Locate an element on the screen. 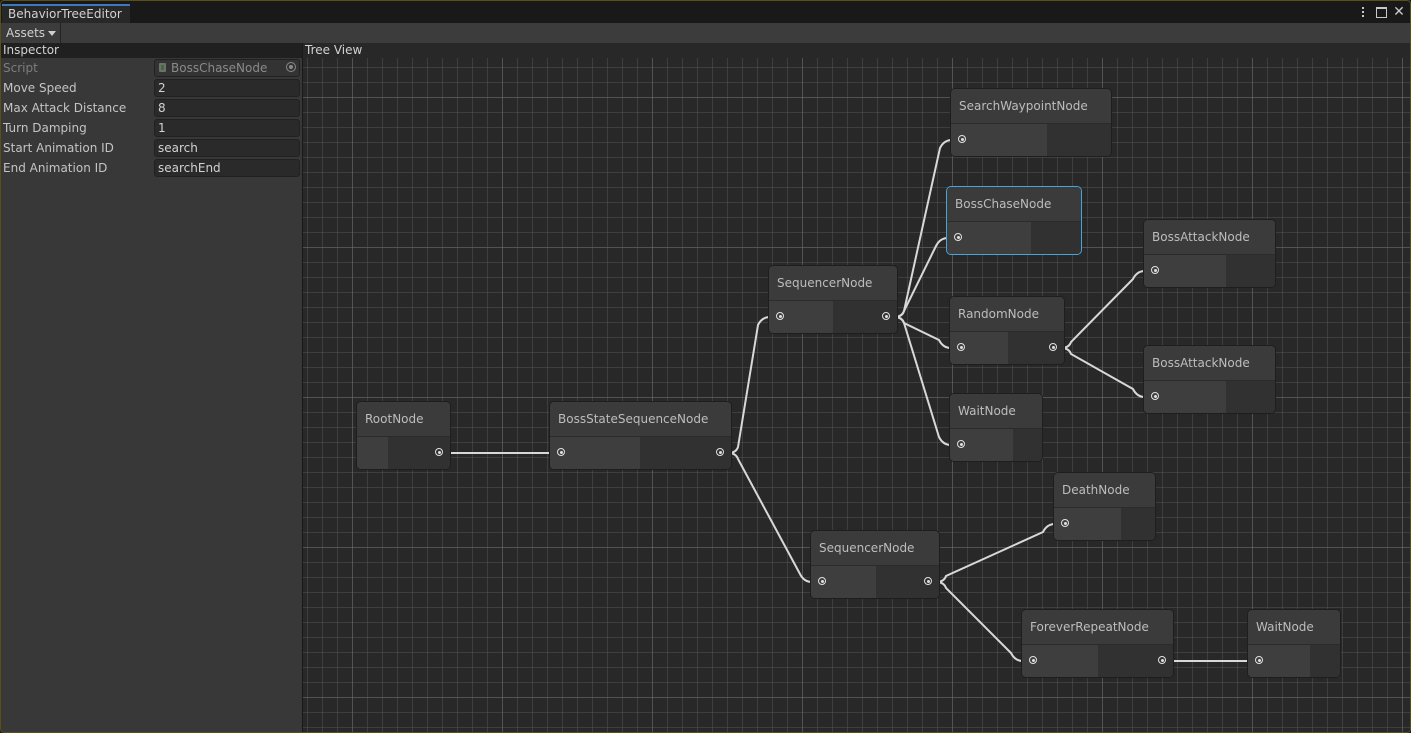 The image size is (1411, 733). tab-behavior-tree-editor: BehaviorTreeEditor is located at coordinates (66, 13).